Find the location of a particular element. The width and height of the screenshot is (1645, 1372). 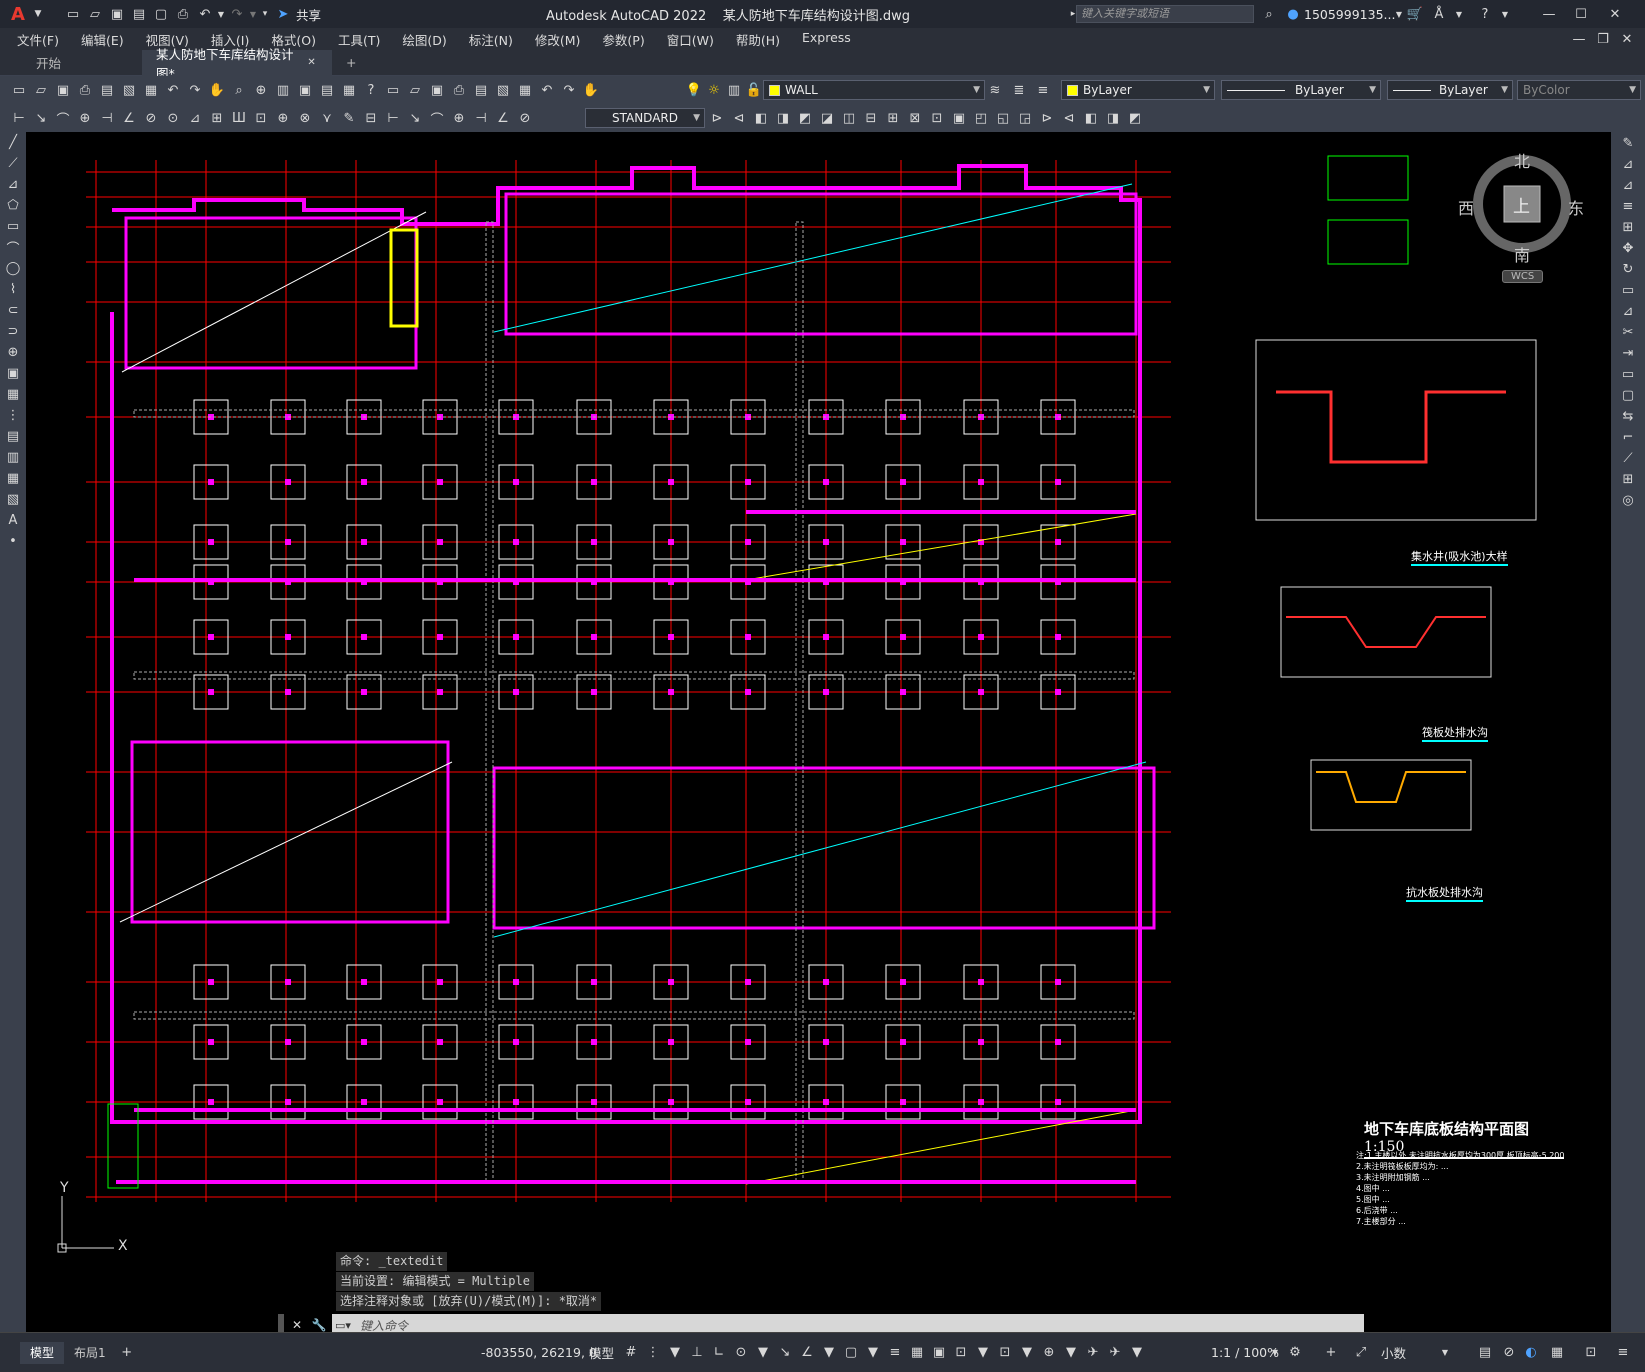

status-tool-3-icon: ⊥ is located at coordinates (697, 1353).